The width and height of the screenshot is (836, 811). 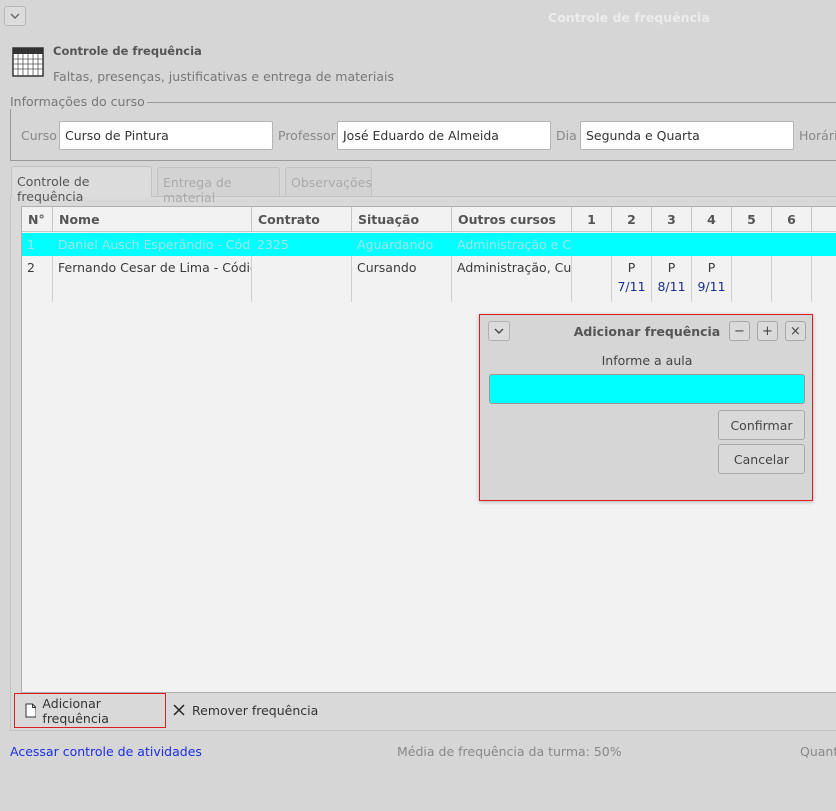 I want to click on cell-contract, so click(x=302, y=279).